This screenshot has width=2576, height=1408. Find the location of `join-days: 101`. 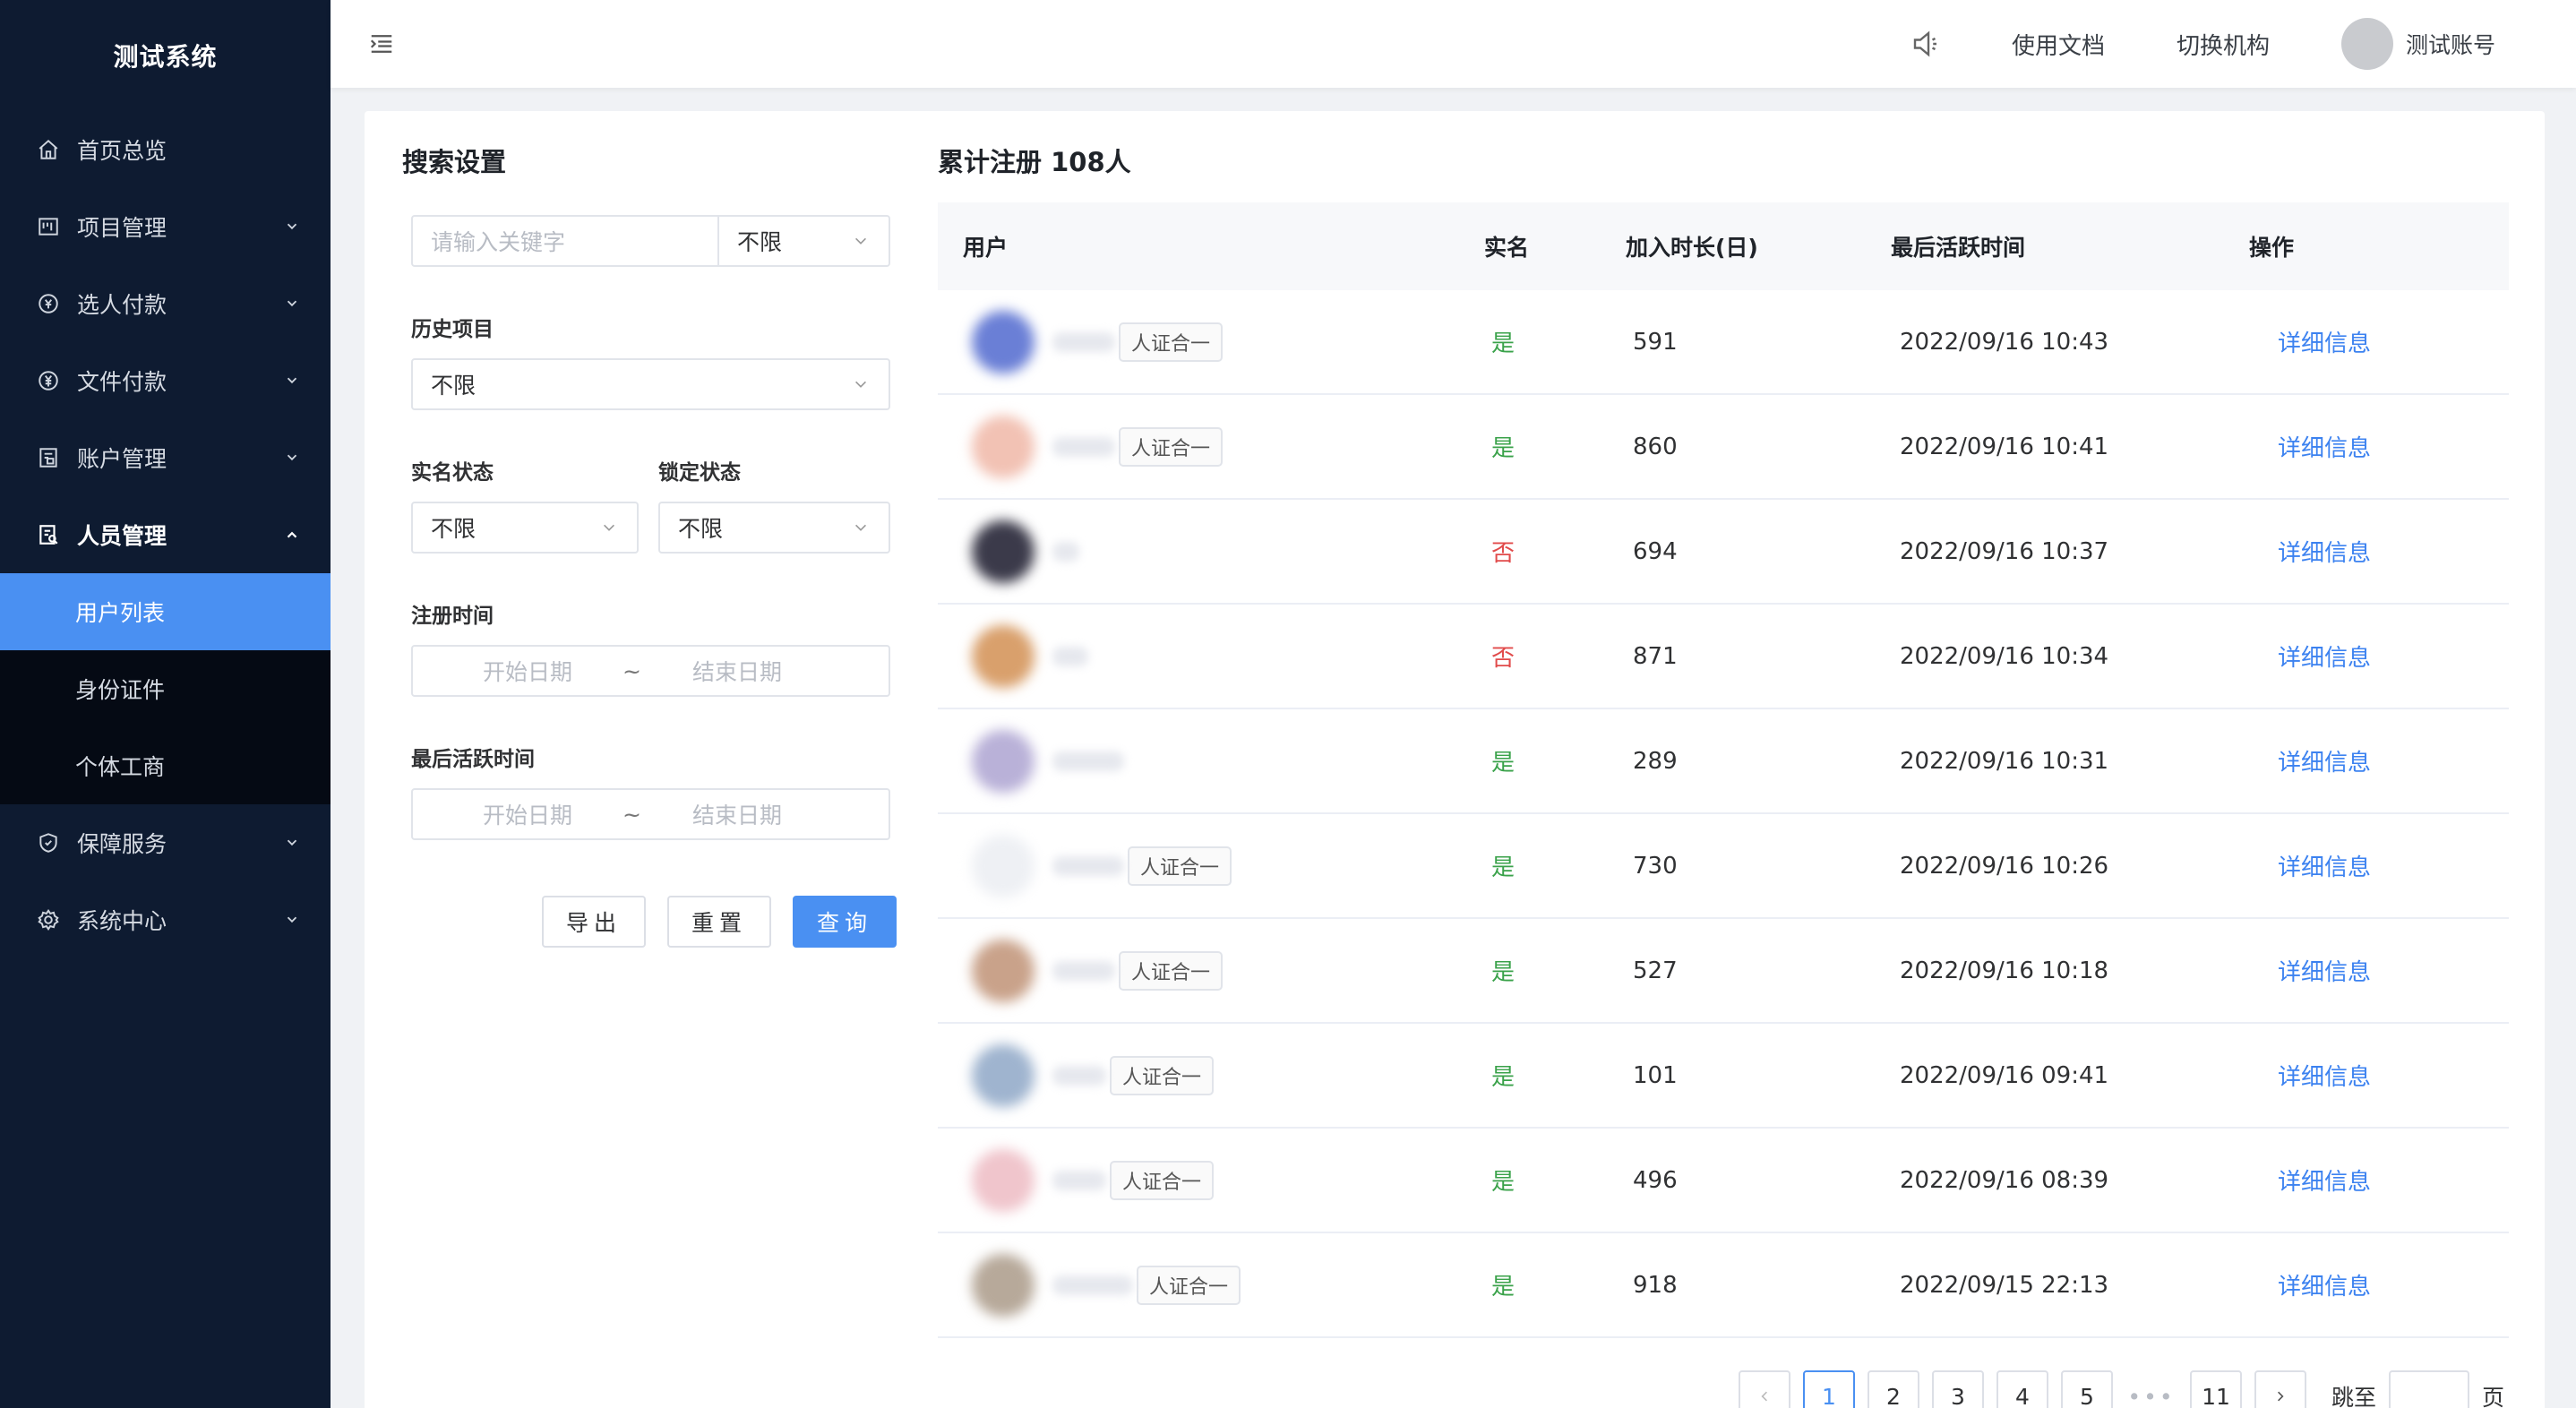

join-days: 101 is located at coordinates (1655, 1075).